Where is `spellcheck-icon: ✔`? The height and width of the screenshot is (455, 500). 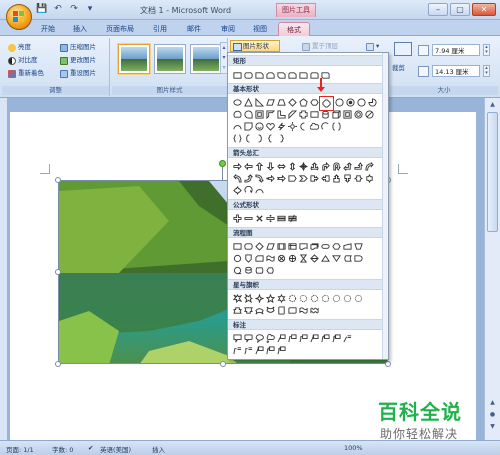 spellcheck-icon: ✔ is located at coordinates (90, 448).